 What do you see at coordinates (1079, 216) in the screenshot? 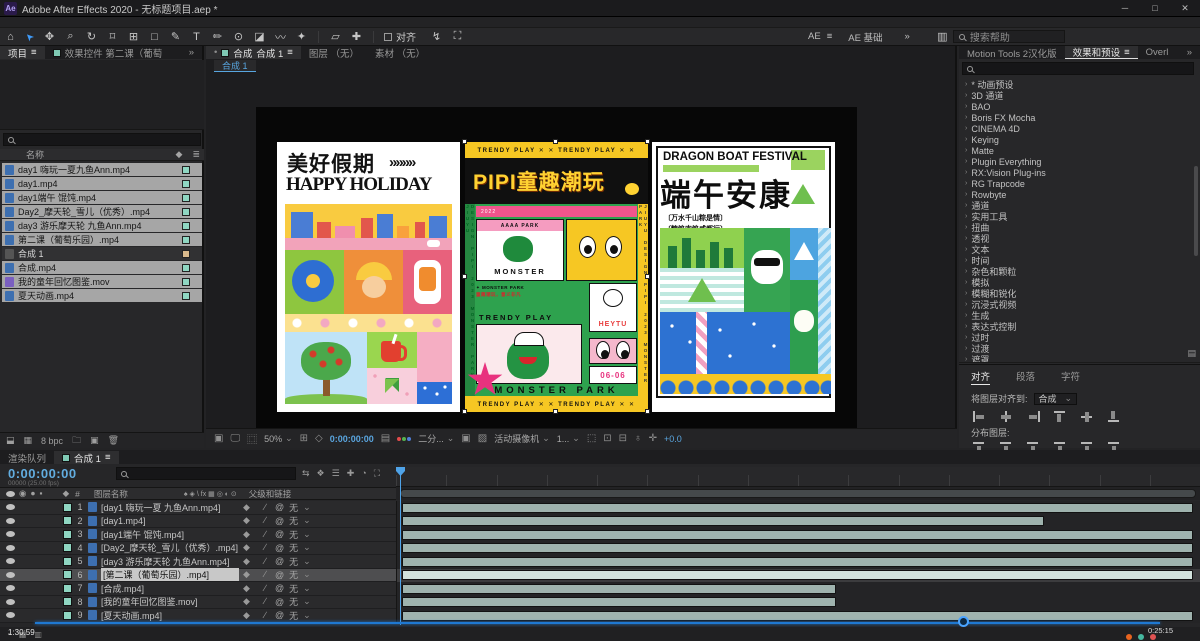
I see `effect-group: › 实用工具` at bounding box center [1079, 216].